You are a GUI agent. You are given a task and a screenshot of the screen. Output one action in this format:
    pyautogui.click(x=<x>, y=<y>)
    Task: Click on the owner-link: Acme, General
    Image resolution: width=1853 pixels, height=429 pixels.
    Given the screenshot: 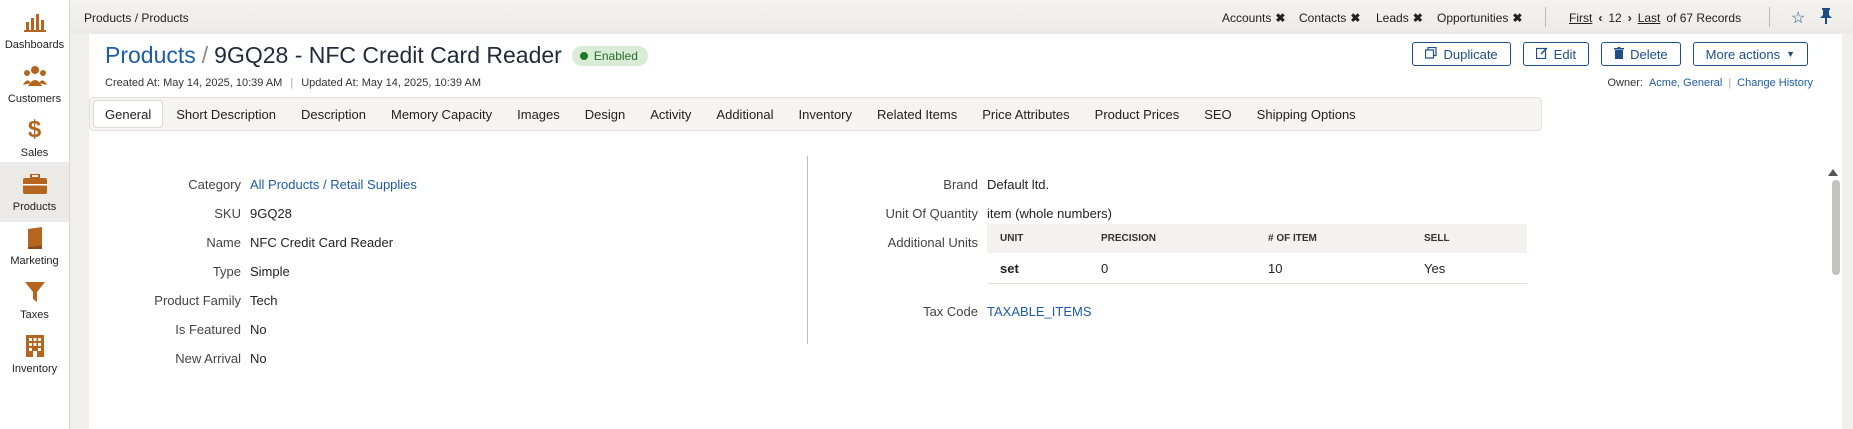 What is the action you would take?
    pyautogui.click(x=1685, y=83)
    